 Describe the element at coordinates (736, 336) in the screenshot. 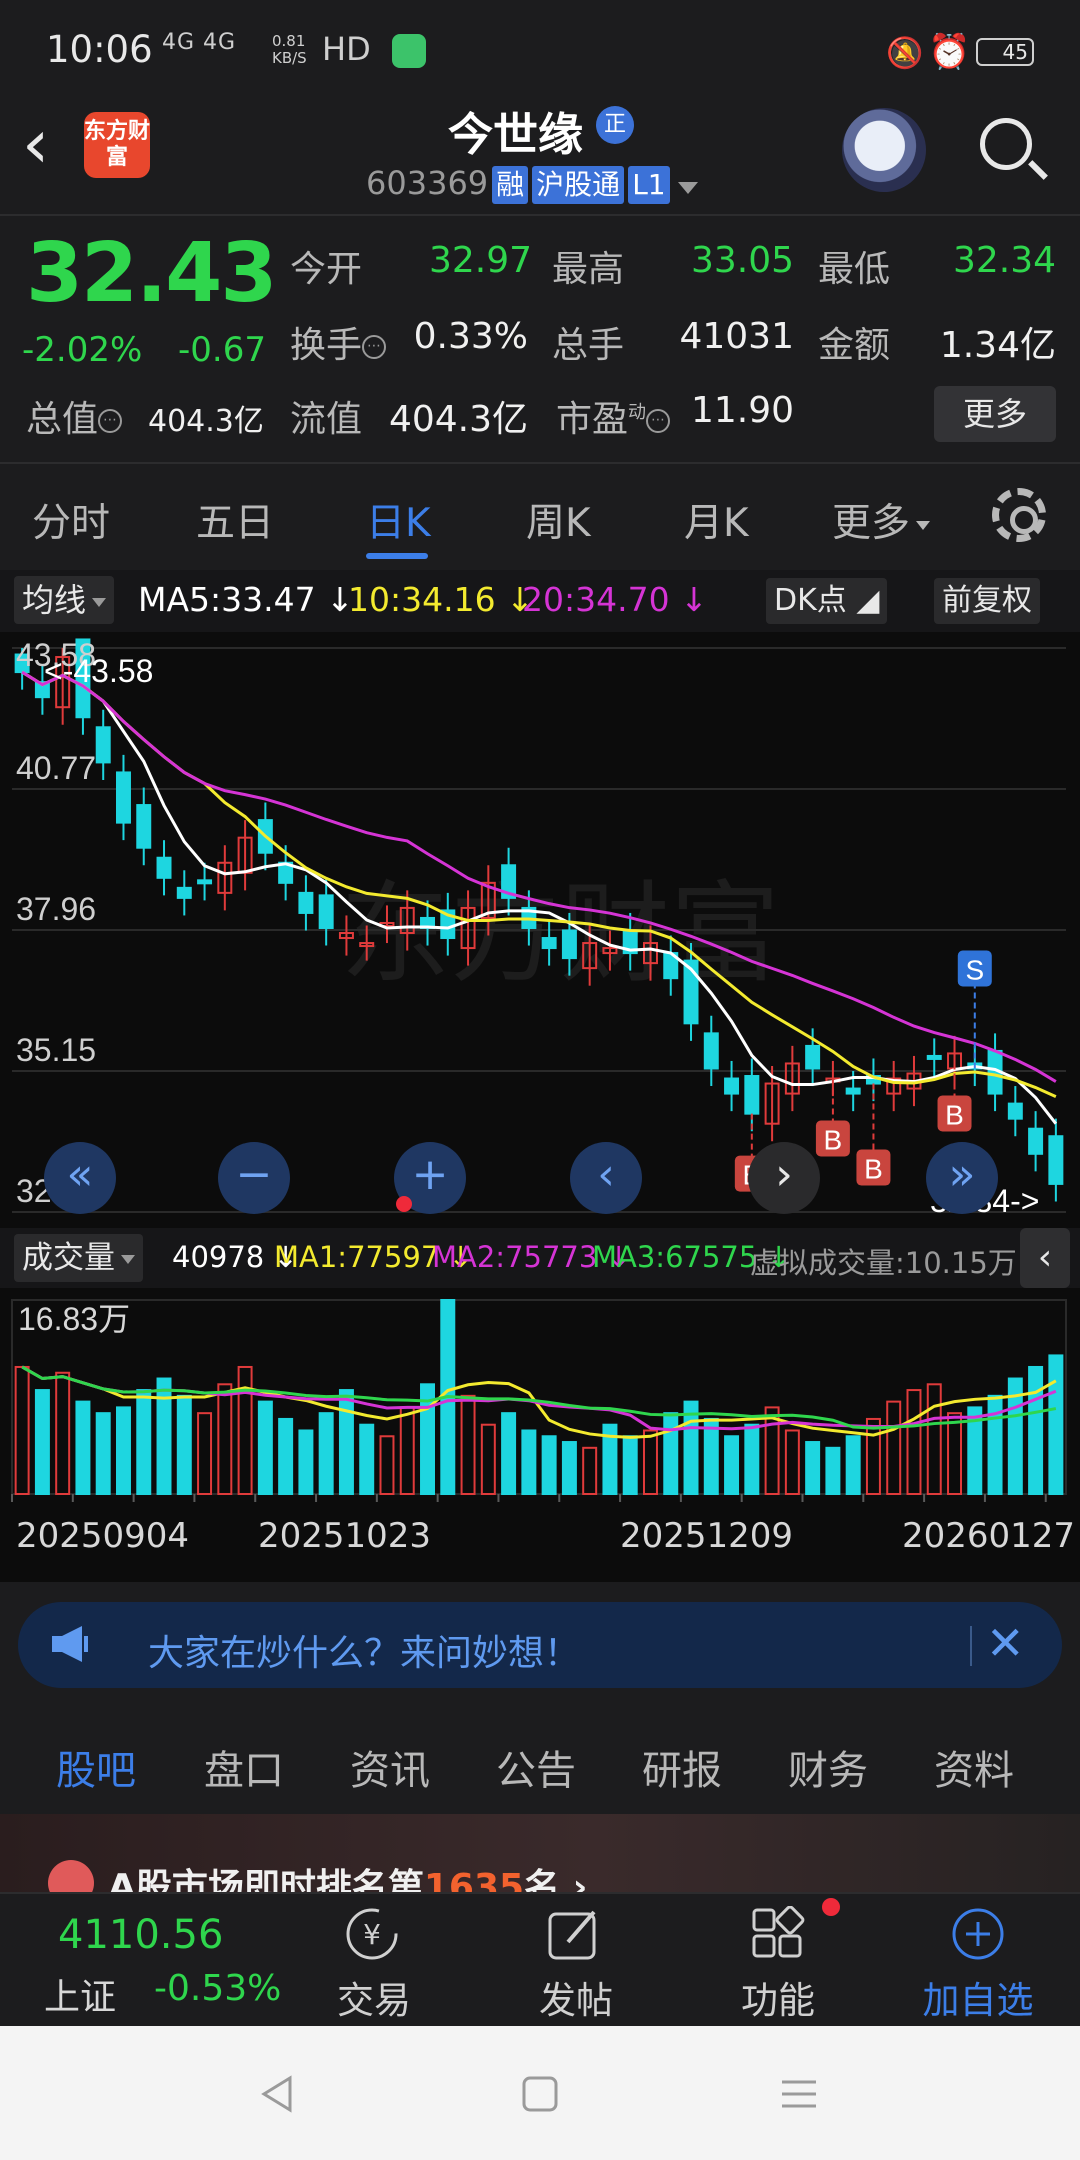

I see `volume-value: 41031` at that location.